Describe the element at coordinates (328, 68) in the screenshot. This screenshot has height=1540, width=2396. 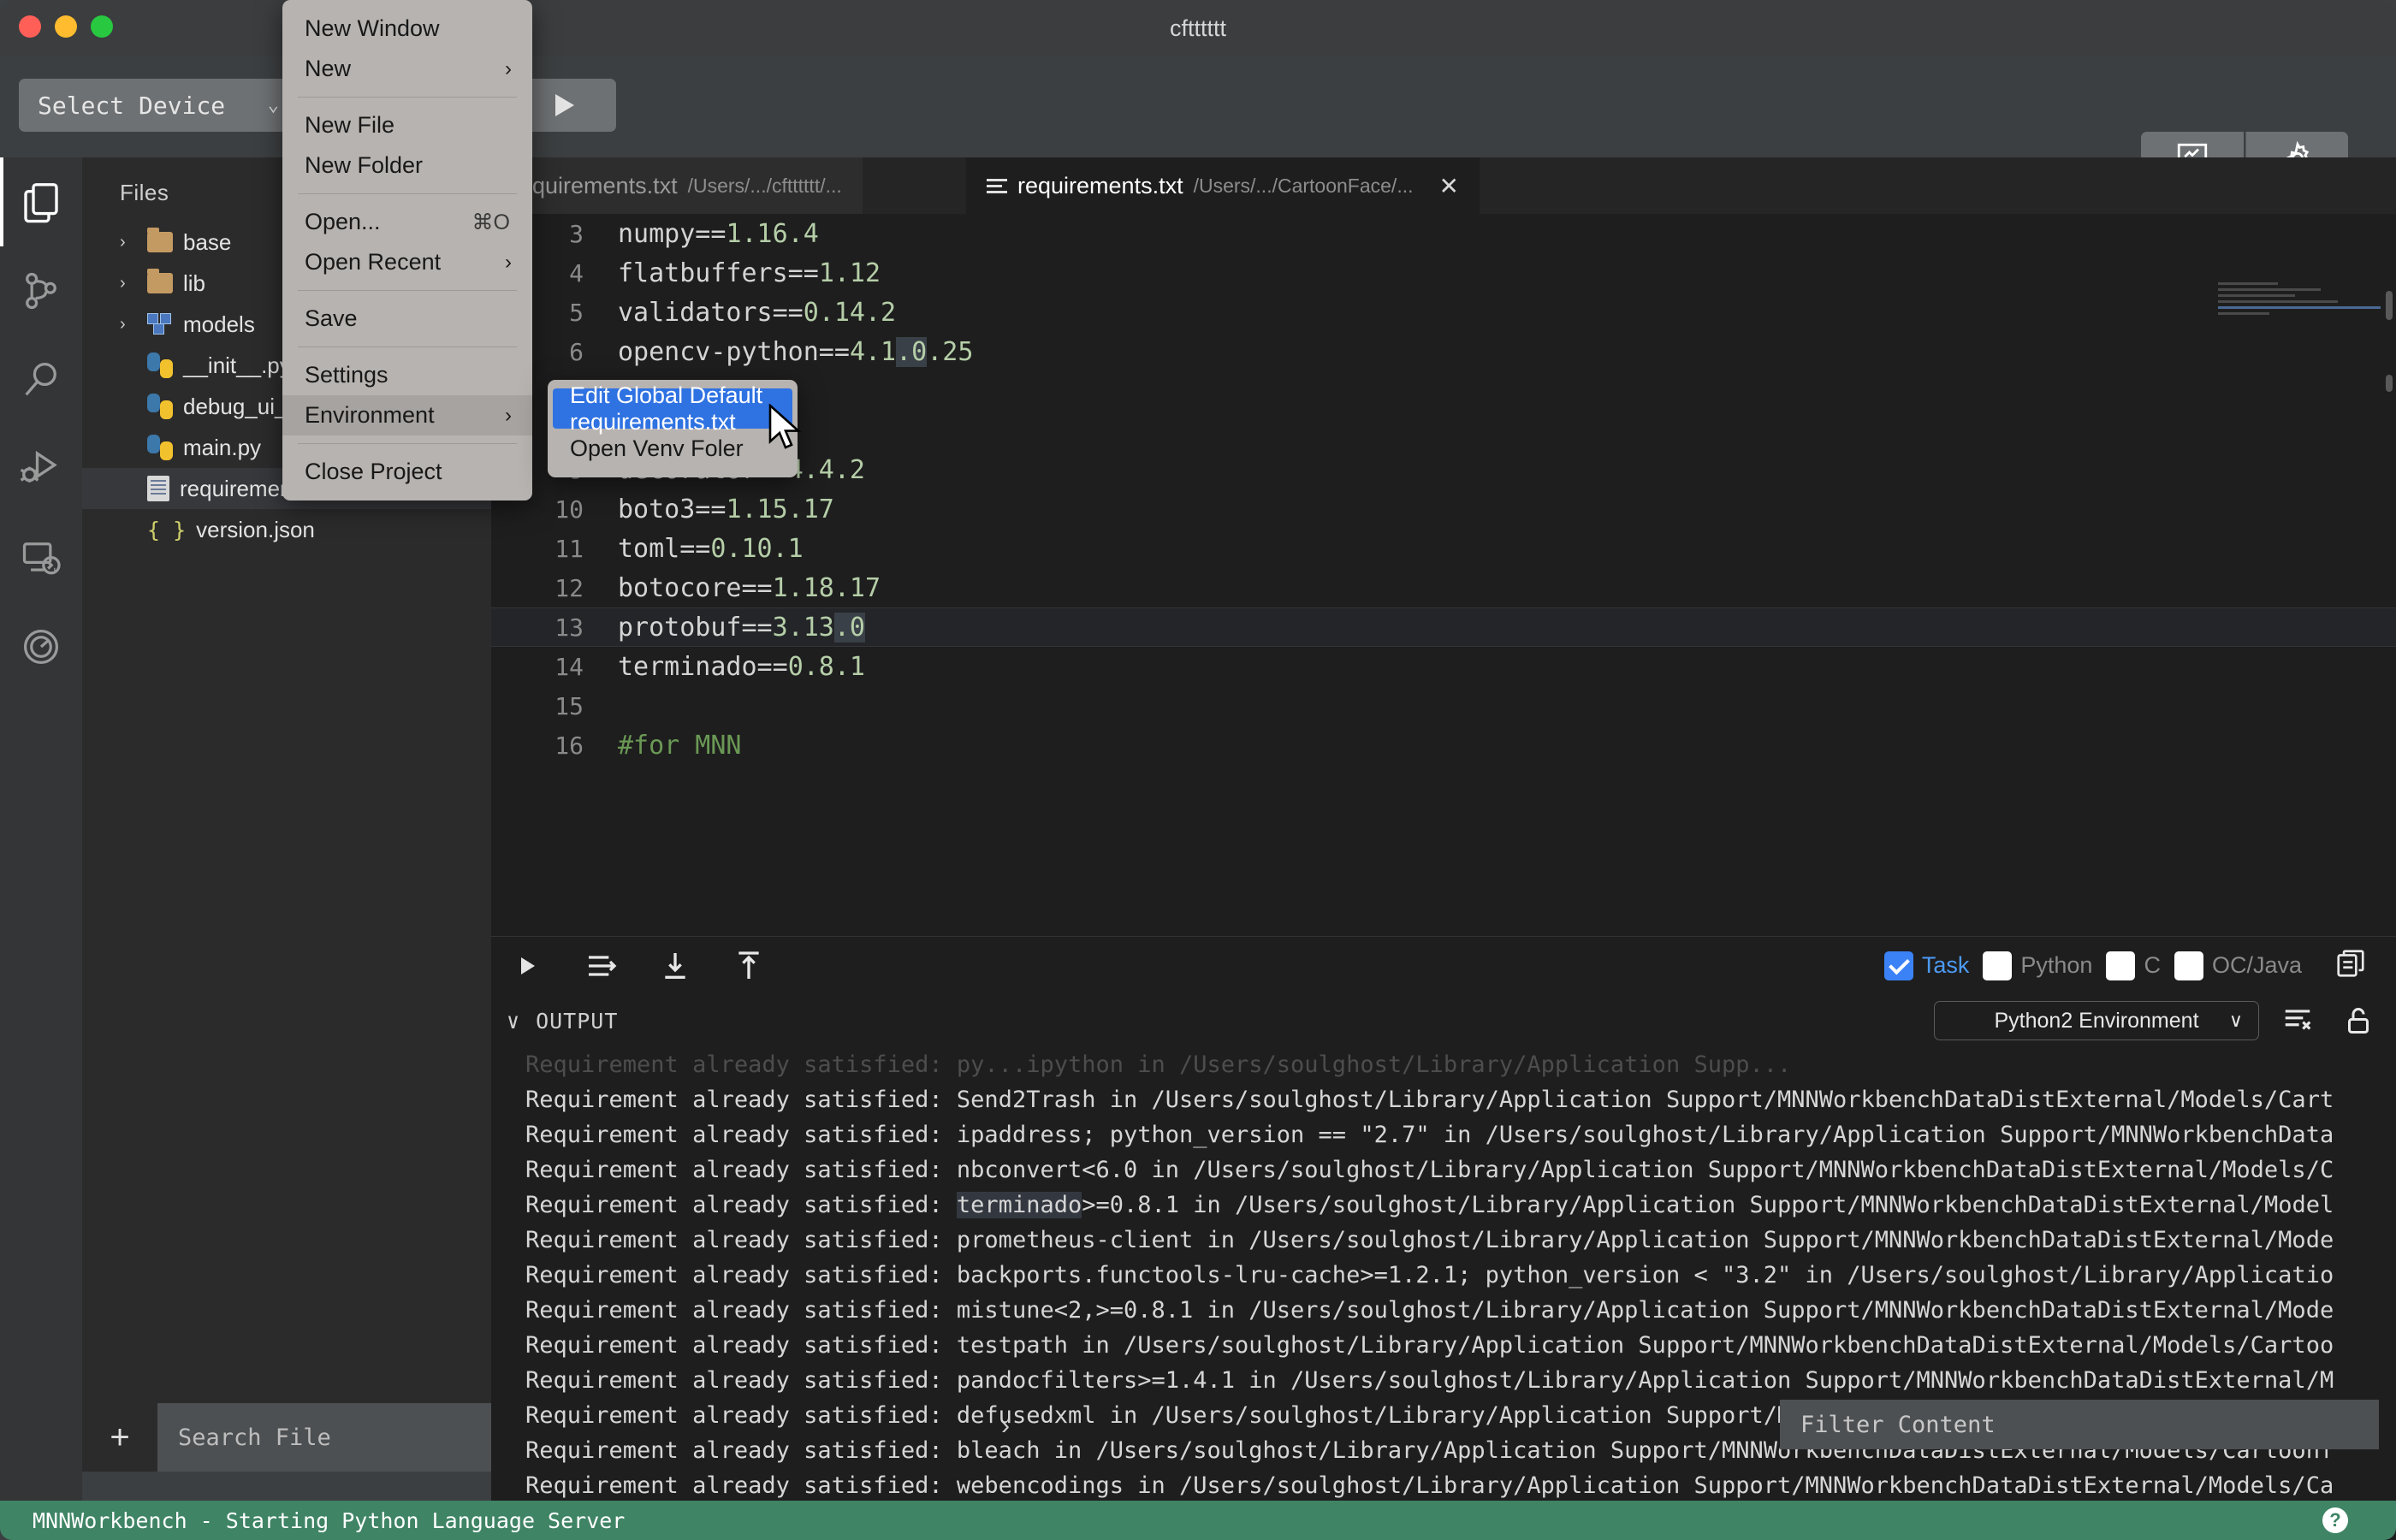
I see `menu-item-label: New` at that location.